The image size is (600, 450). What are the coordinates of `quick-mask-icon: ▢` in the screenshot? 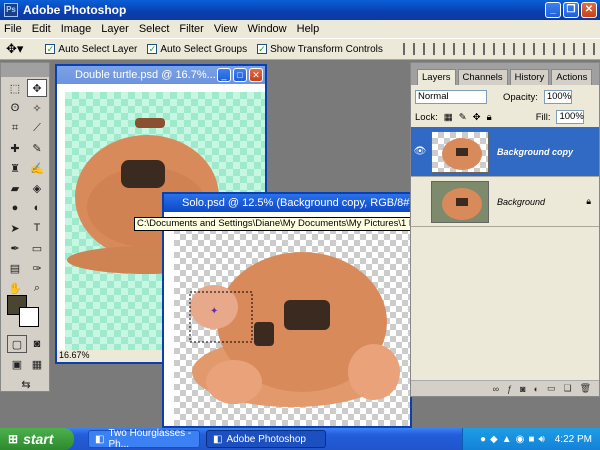 It's located at (17, 344).